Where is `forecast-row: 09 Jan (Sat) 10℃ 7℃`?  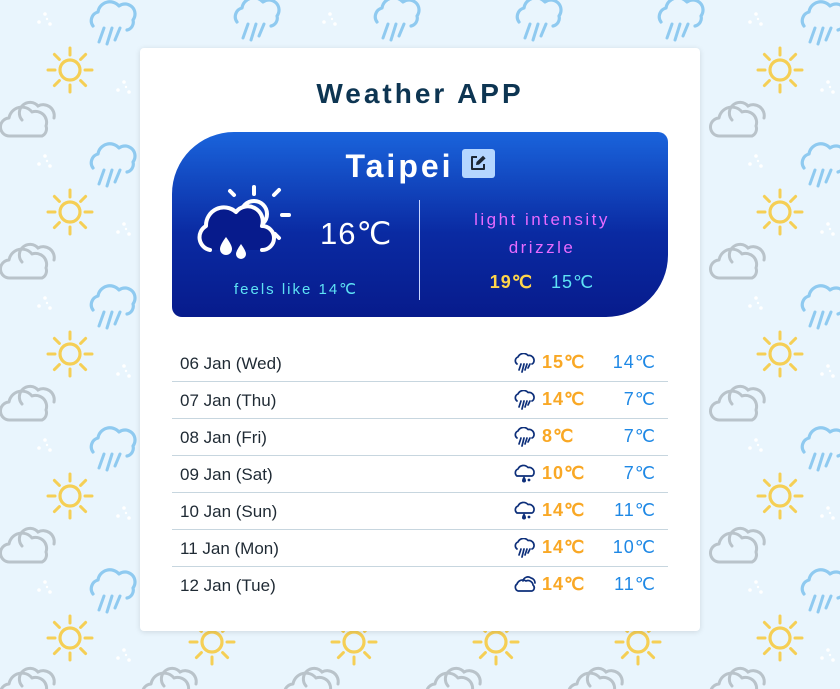 forecast-row: 09 Jan (Sat) 10℃ 7℃ is located at coordinates (420, 474).